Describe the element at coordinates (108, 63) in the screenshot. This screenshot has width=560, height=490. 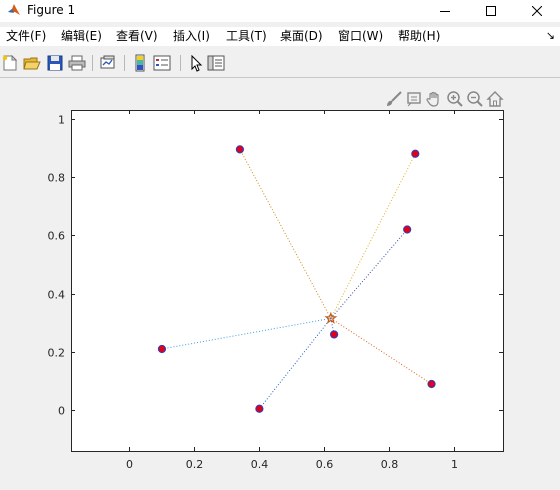
I see `link-plot-icon` at that location.